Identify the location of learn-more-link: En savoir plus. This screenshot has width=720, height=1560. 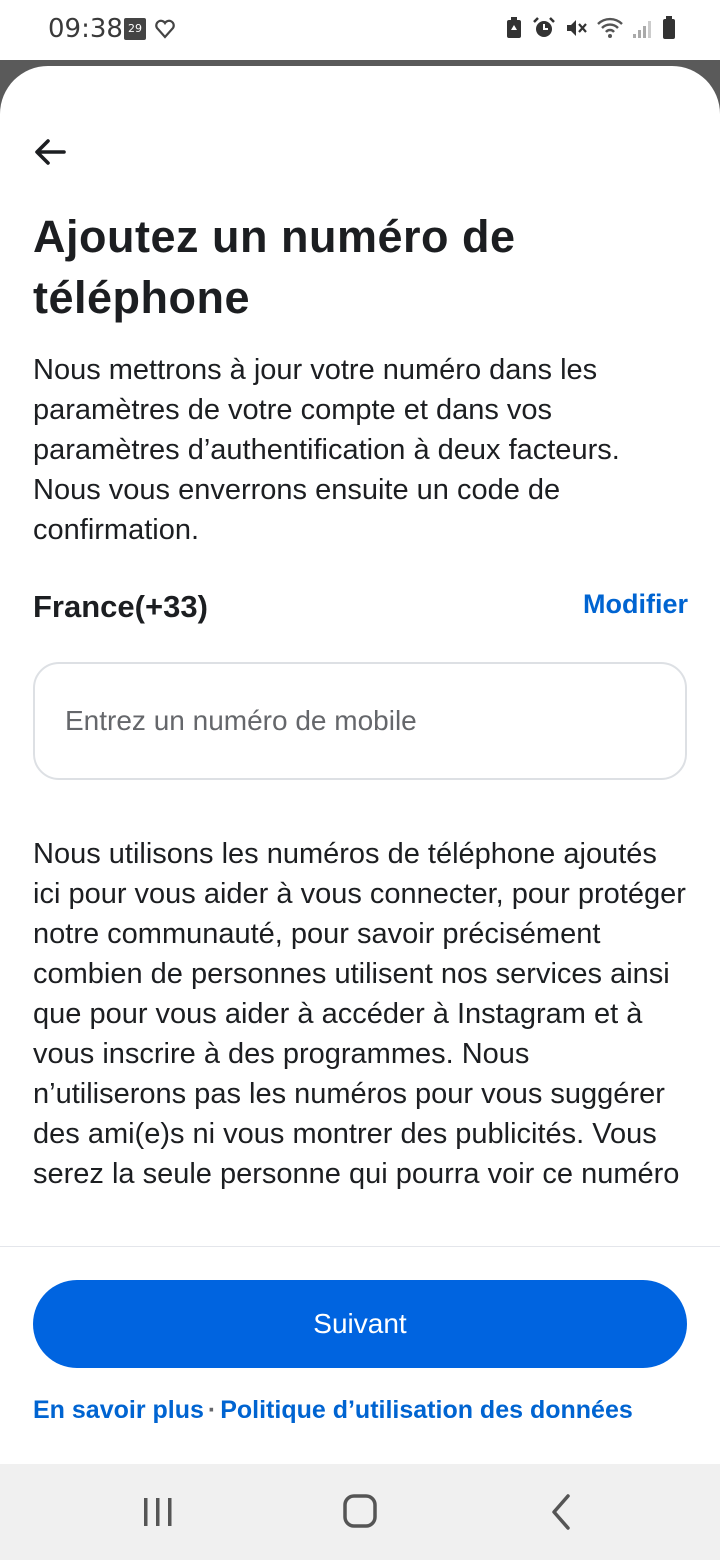
(118, 1410).